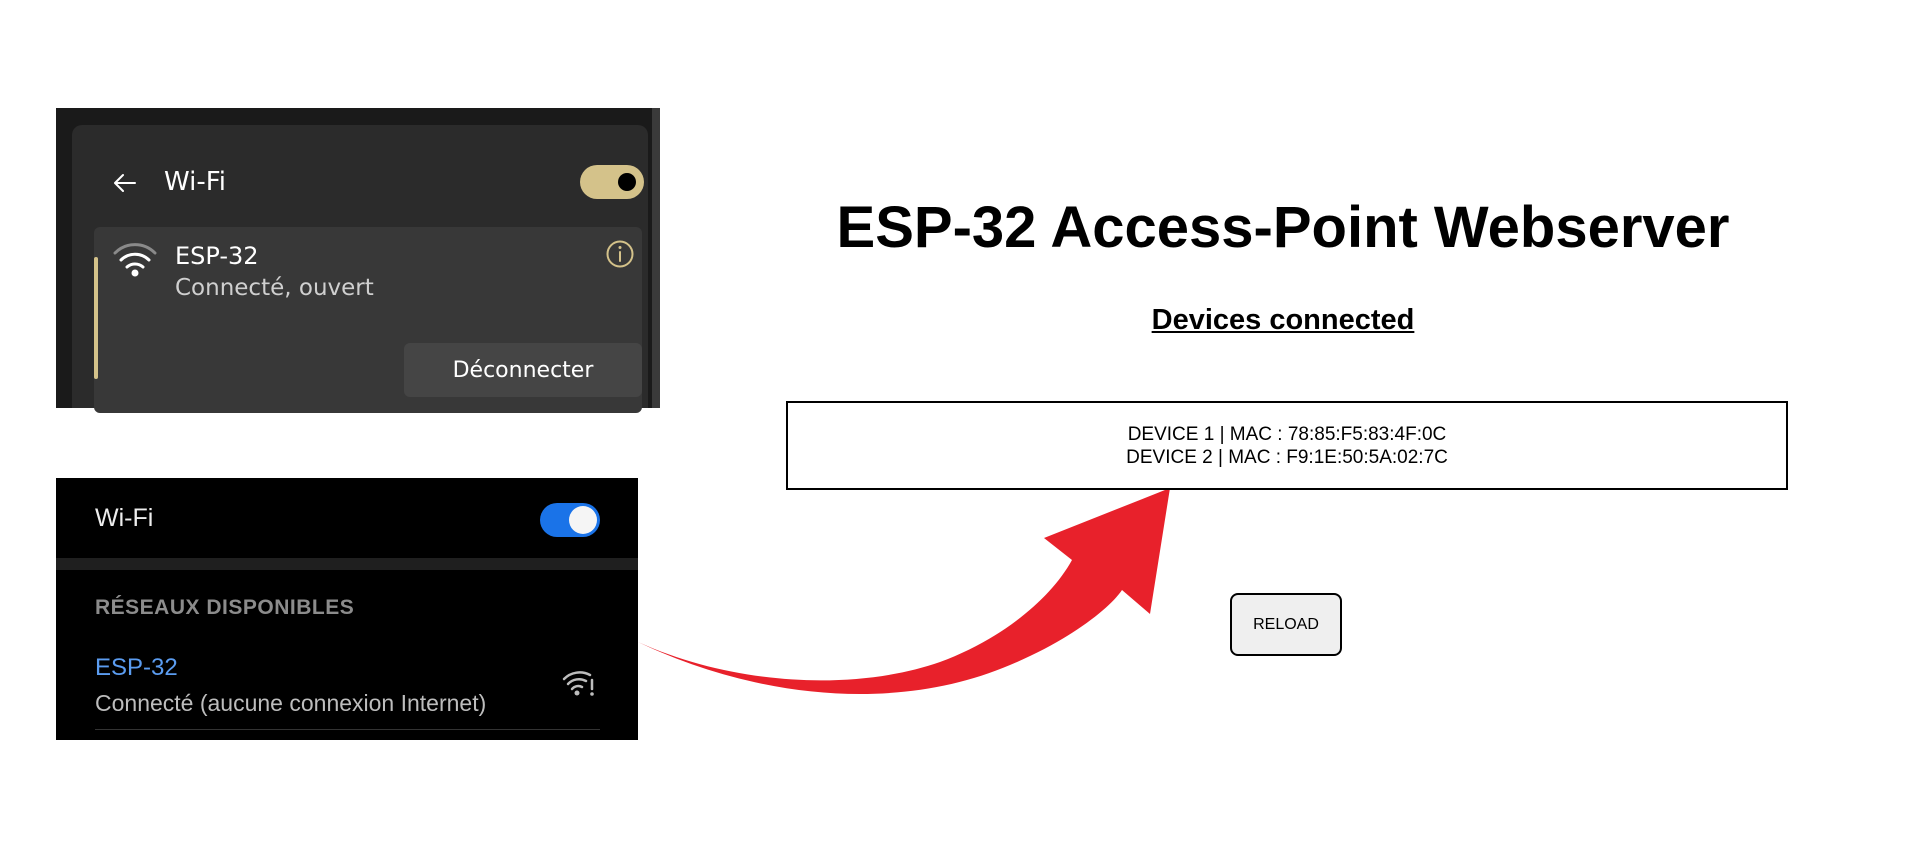 The width and height of the screenshot is (1920, 864). I want to click on network-status: Connecté, ouvert, so click(274, 288).